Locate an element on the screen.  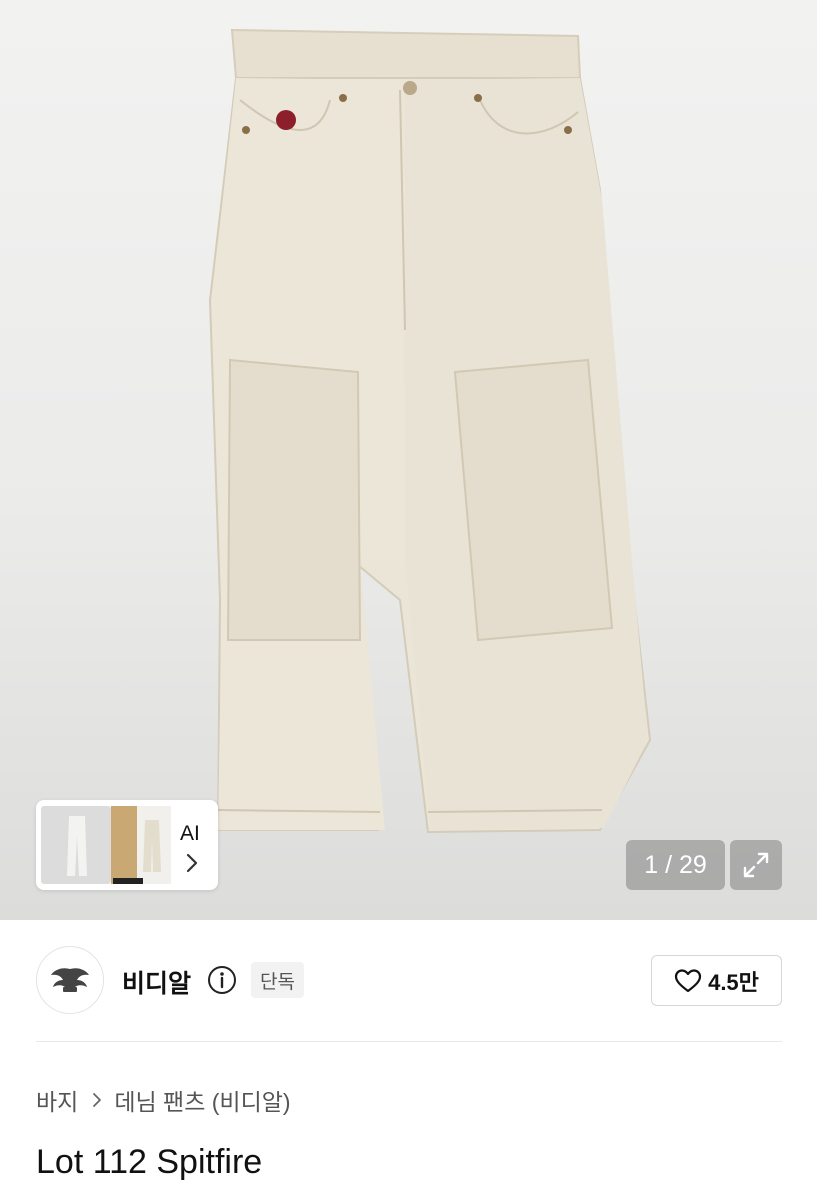
brand-logo is located at coordinates (70, 980).